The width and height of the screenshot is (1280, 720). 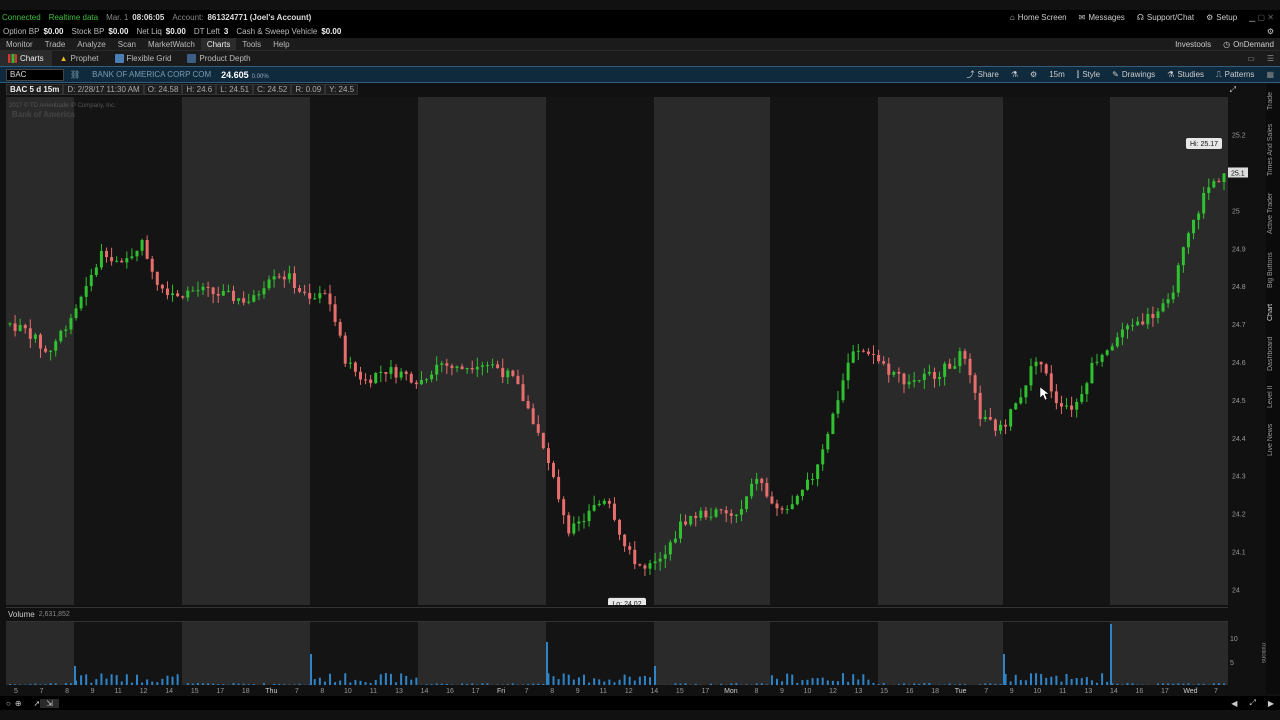 What do you see at coordinates (1056, 351) in the screenshot?
I see `session-band` at bounding box center [1056, 351].